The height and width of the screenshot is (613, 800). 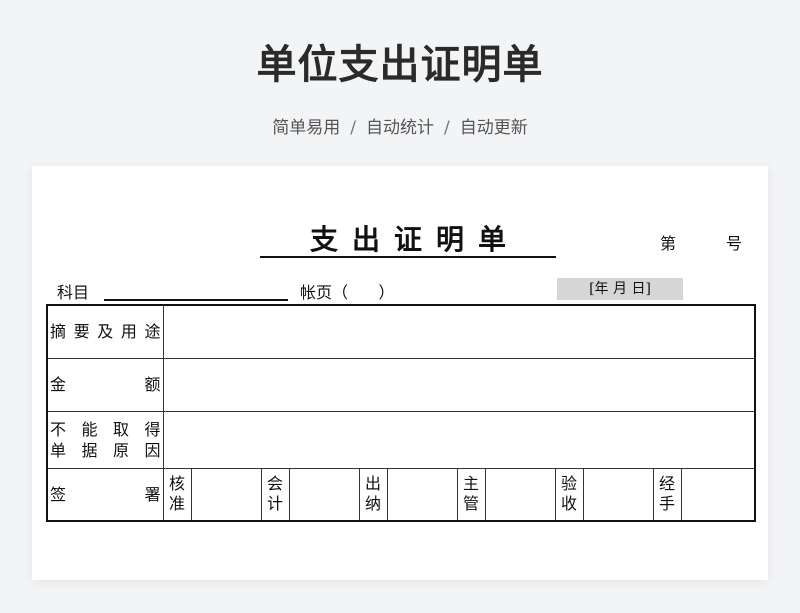 I want to click on no-receipt-input, so click(x=459, y=439).